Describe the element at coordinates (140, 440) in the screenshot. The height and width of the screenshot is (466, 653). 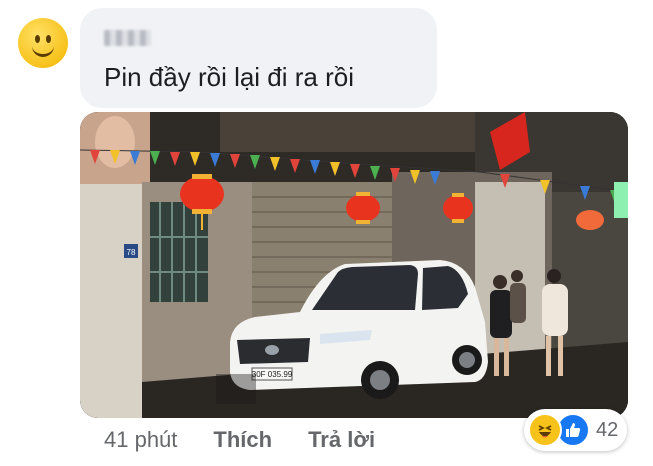
I see `comment-timestamp: 41 phút` at that location.